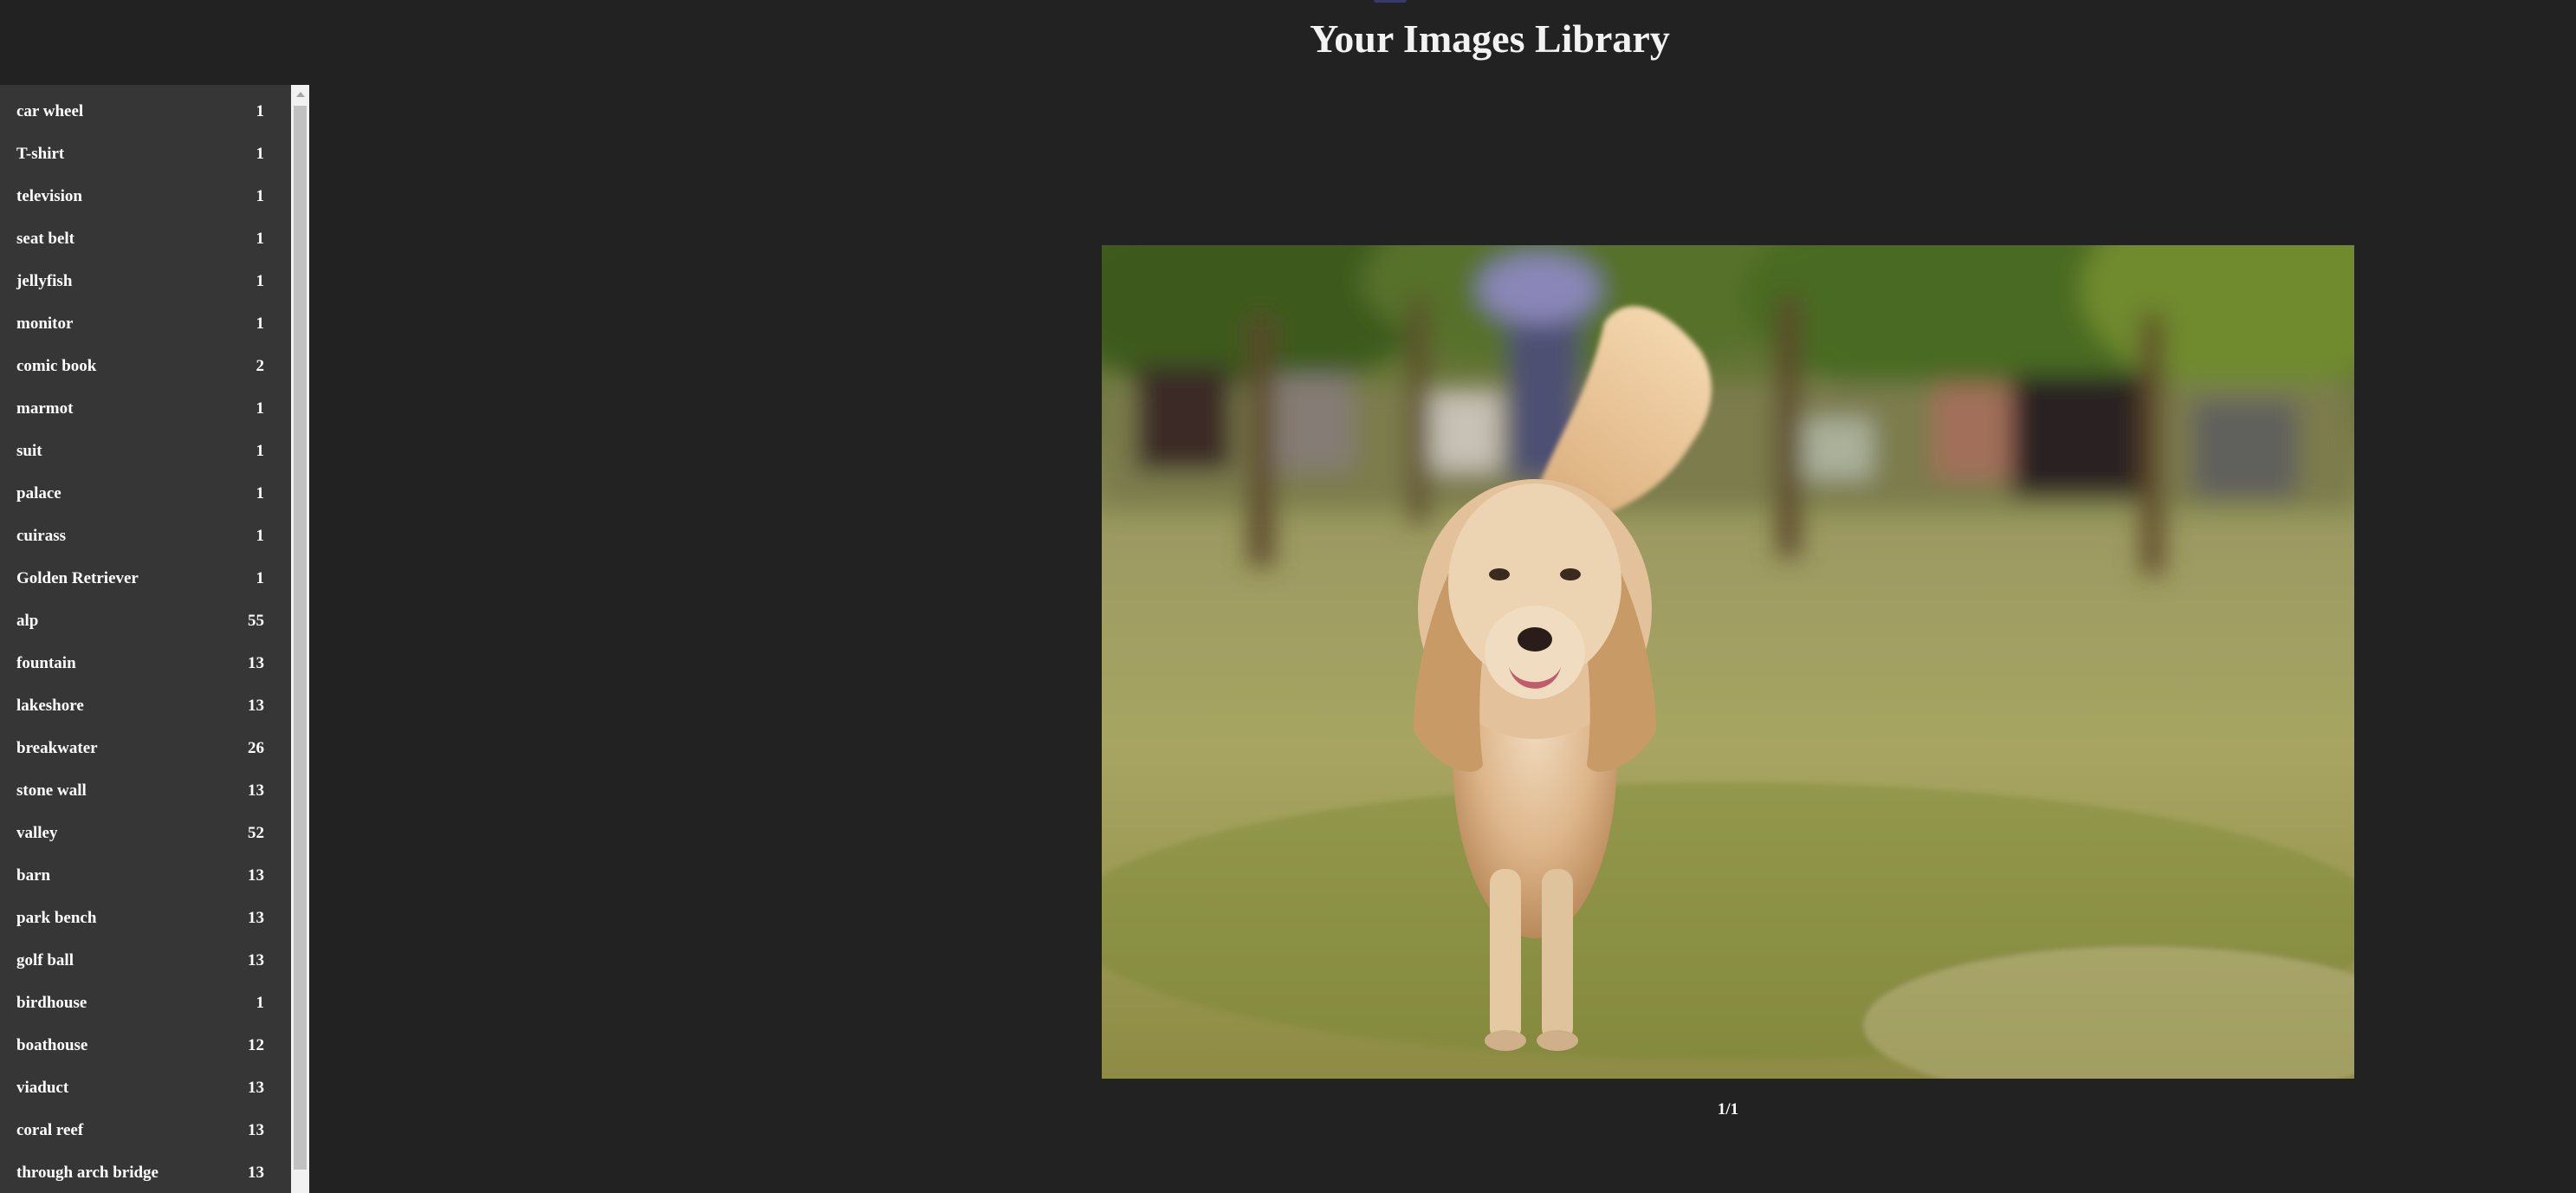 This screenshot has width=2576, height=1193. What do you see at coordinates (145, 111) in the screenshot?
I see `sidebar-item: car wheel 1` at bounding box center [145, 111].